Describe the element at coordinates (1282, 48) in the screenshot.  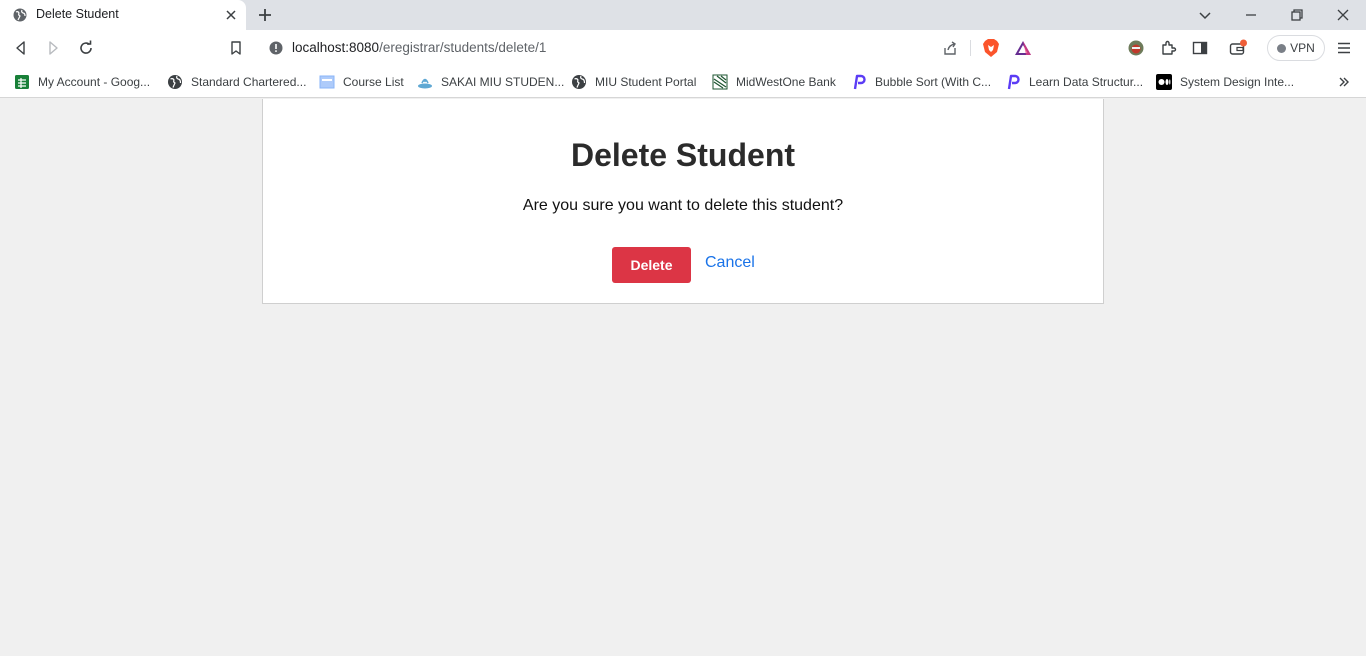
I see `vpn-status-icon` at that location.